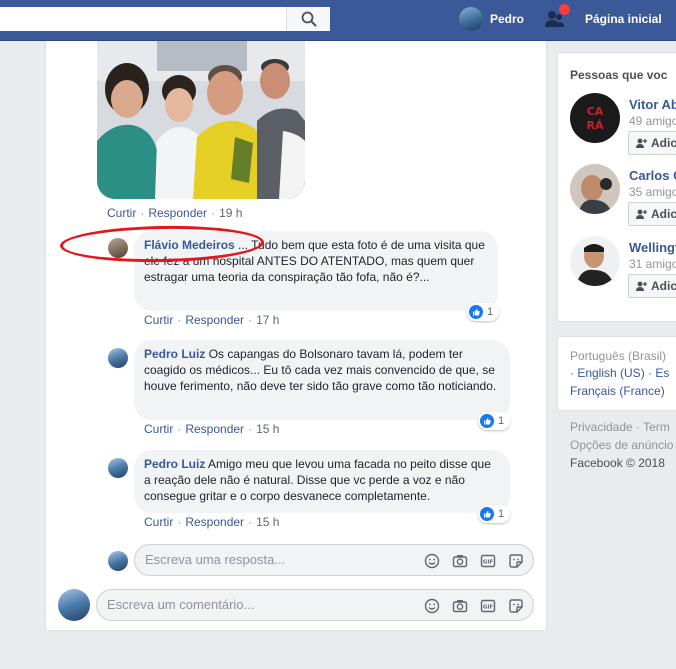  I want to click on mutual-friends: 31 amigo, so click(652, 264).